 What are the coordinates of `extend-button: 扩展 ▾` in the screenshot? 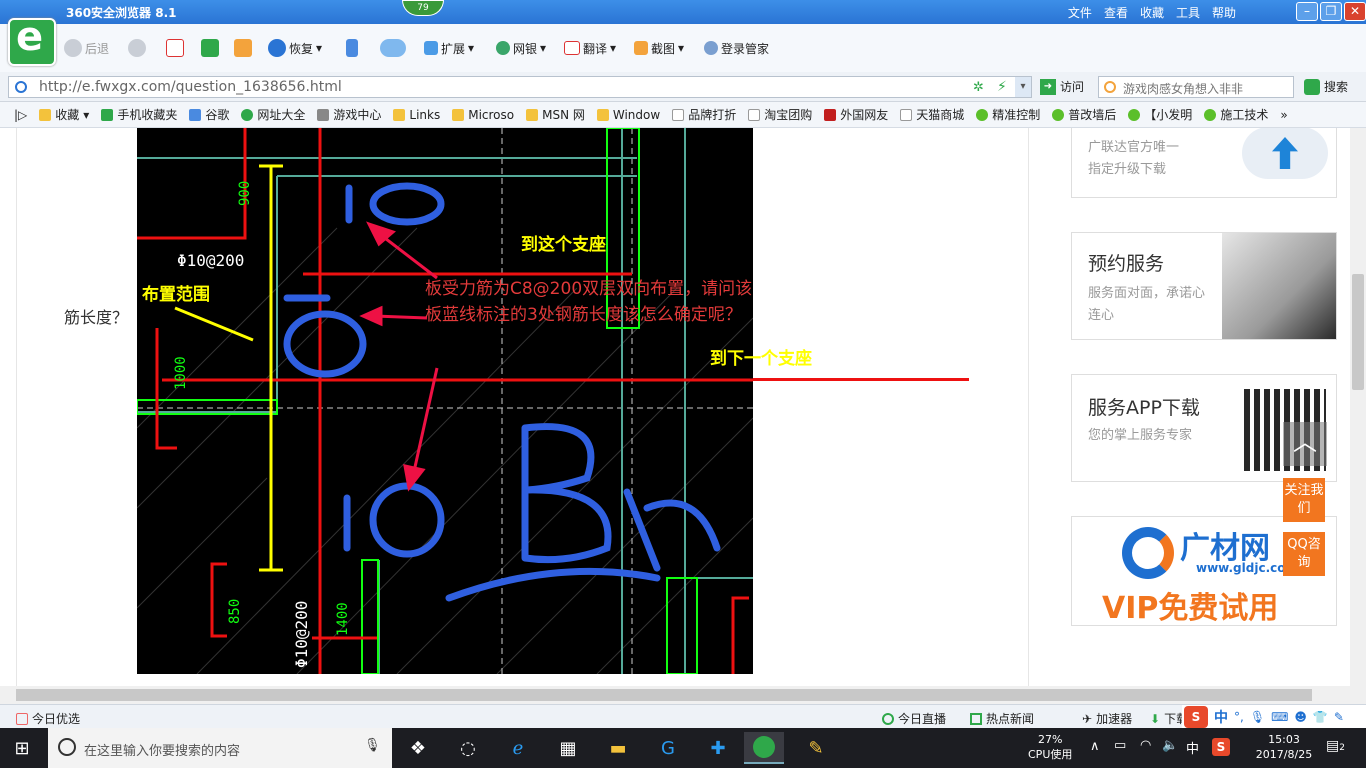 It's located at (449, 48).